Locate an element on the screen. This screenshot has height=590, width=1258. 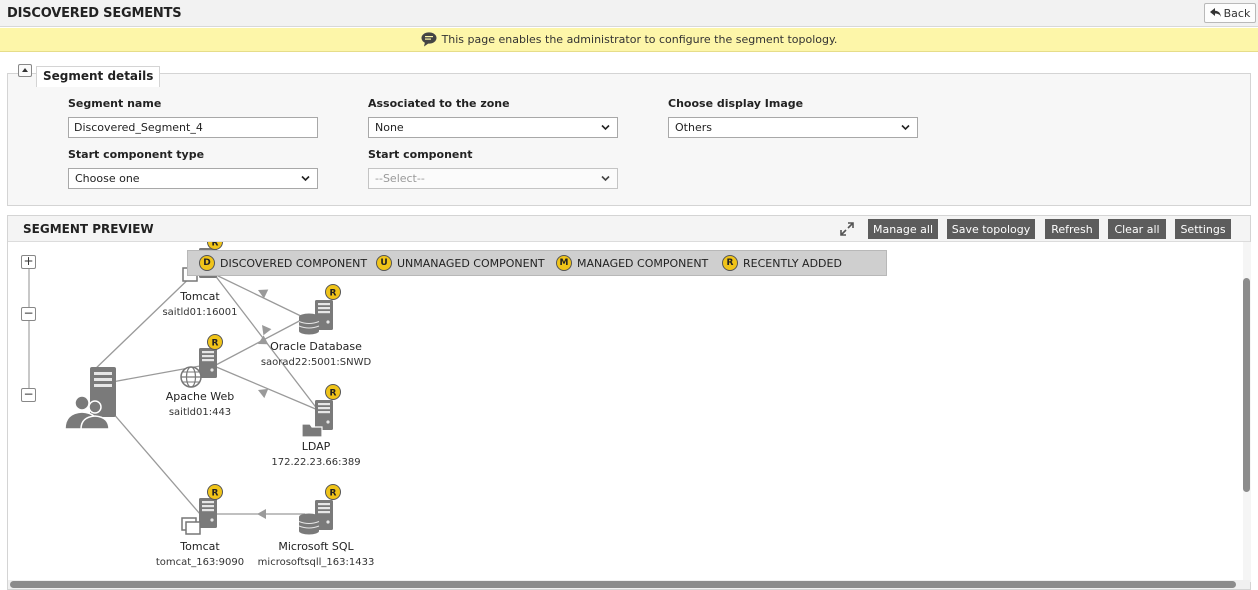
clear-all-button: Clear all is located at coordinates (1137, 229).